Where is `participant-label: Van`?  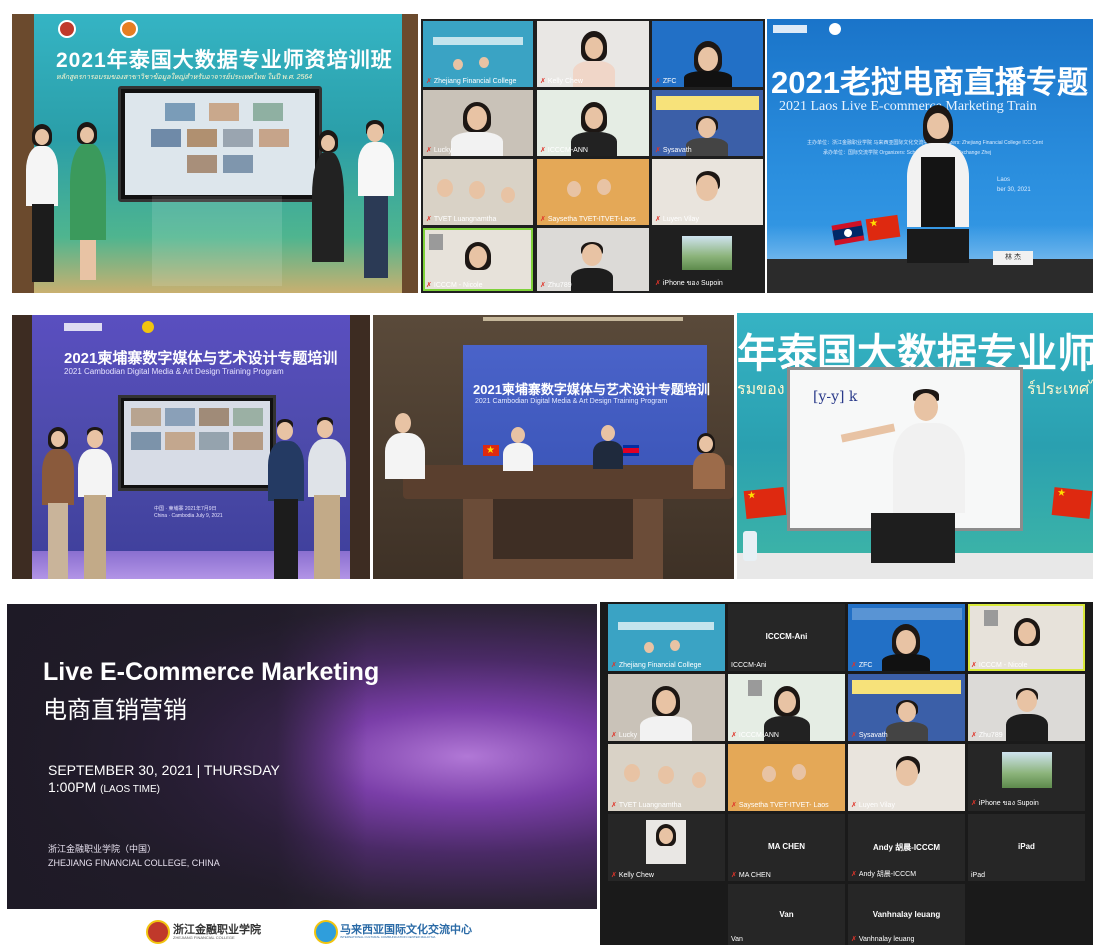 participant-label: Van is located at coordinates (786, 914).